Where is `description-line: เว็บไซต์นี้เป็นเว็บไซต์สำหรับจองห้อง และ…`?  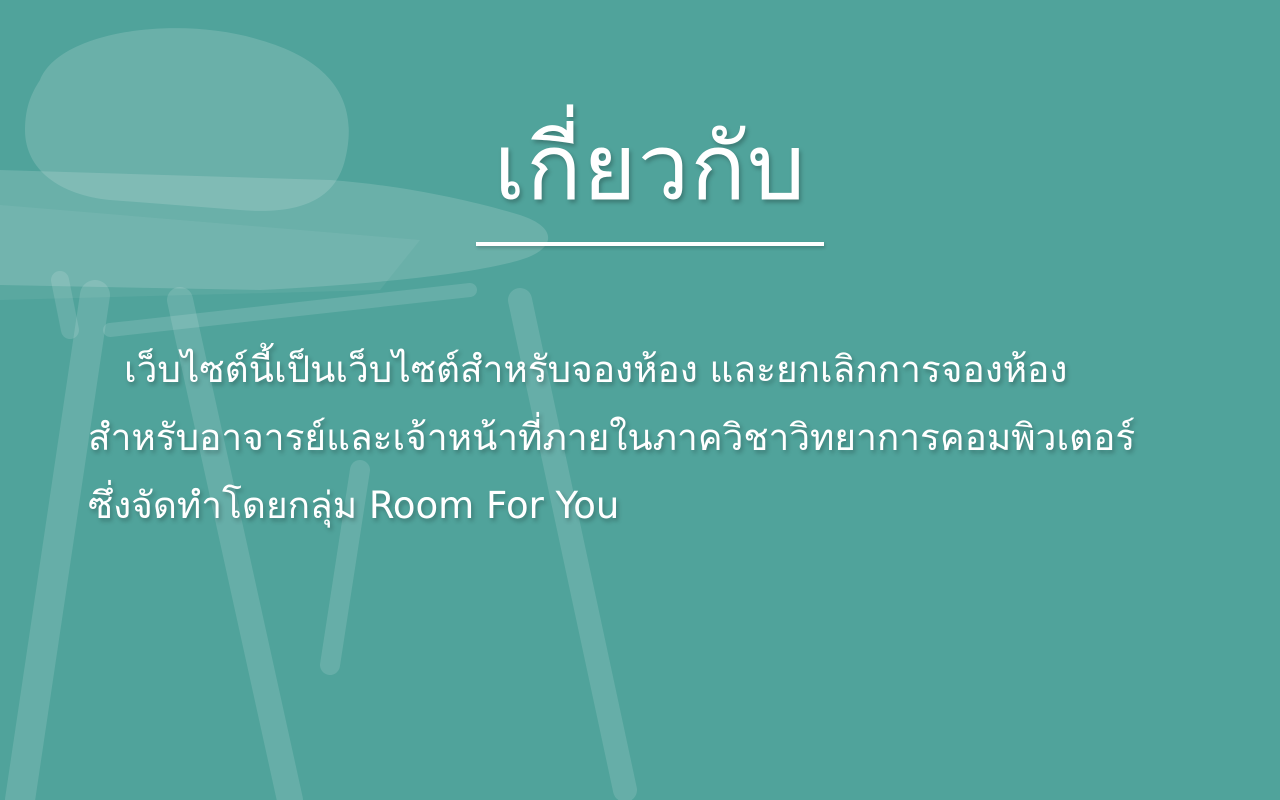 description-line: เว็บไซต์นี้เป็นเว็บไซต์สำหรับจองห้อง และ… is located at coordinates (596, 369).